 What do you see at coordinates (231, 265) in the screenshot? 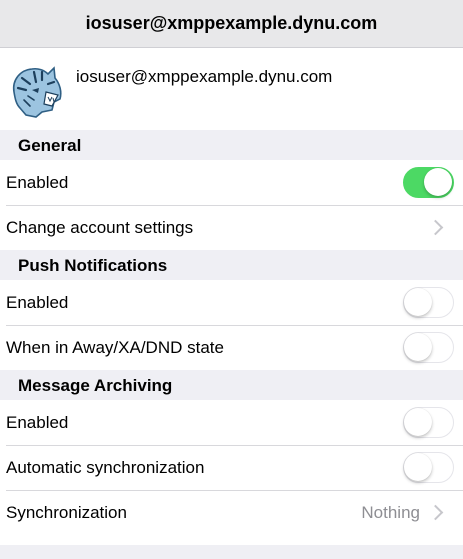
I see `section-header-push: Push Notifications` at bounding box center [231, 265].